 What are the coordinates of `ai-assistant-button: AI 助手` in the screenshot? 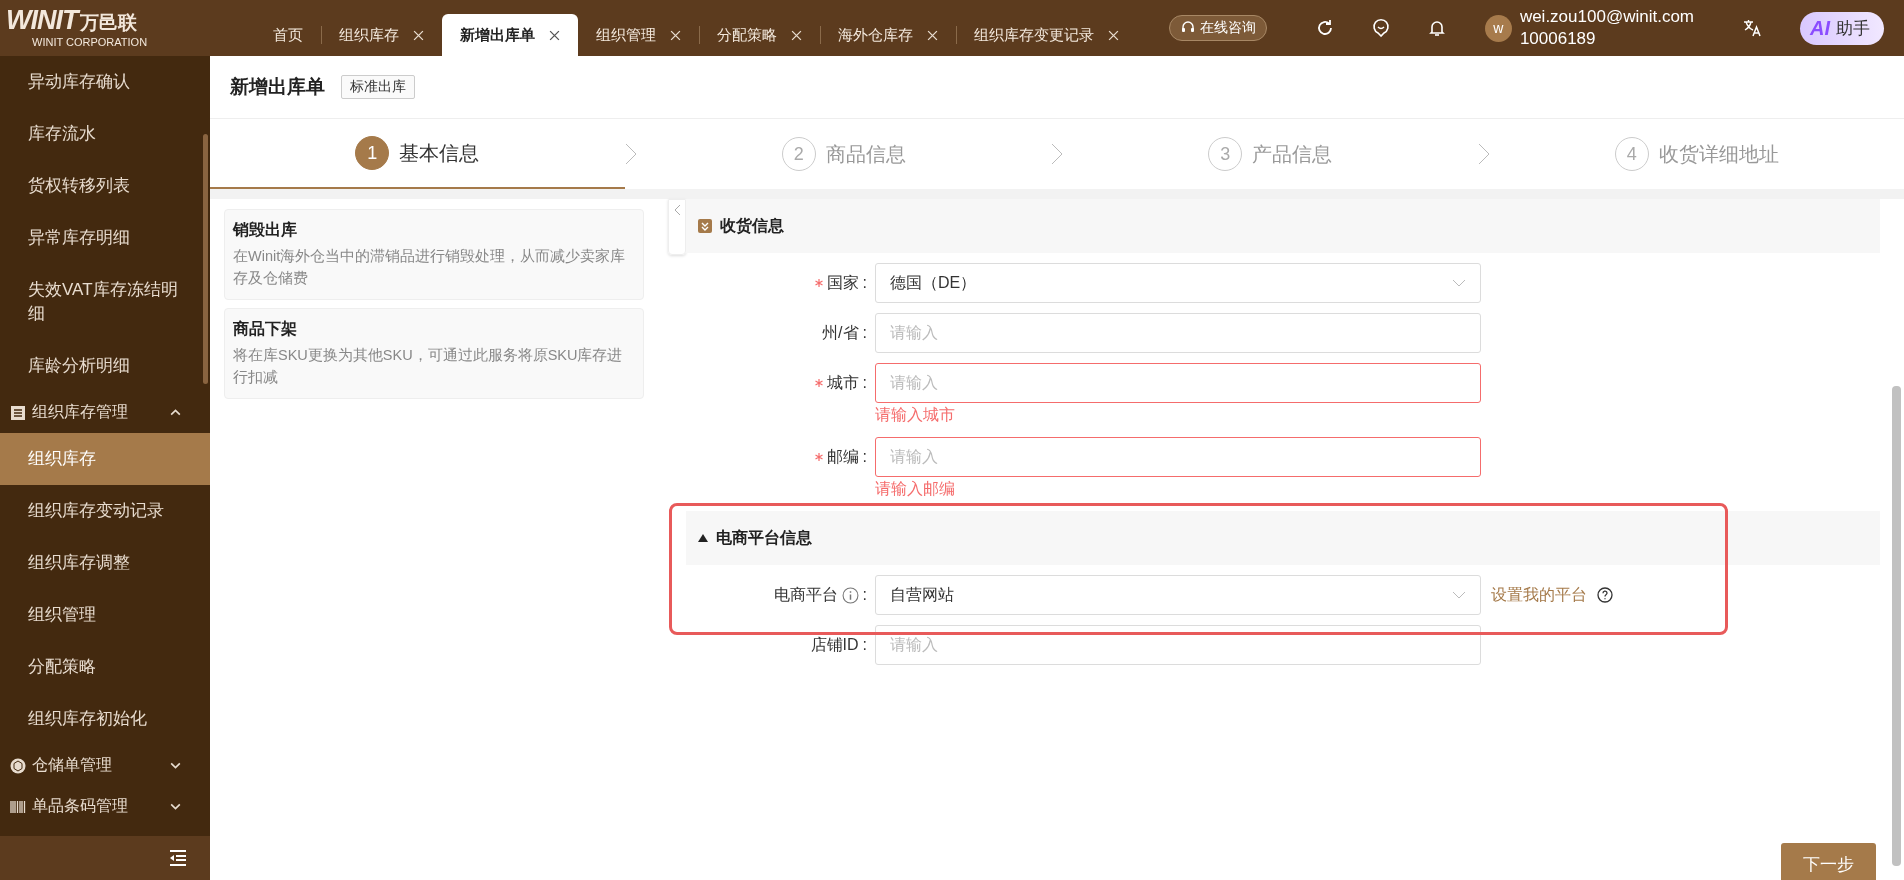 It's located at (1842, 28).